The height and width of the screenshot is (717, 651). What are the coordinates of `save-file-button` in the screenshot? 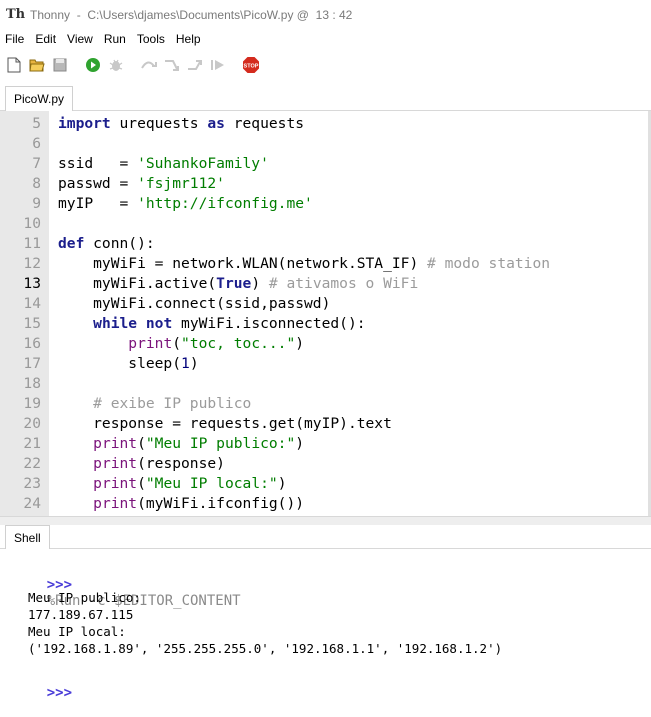 It's located at (60, 65).